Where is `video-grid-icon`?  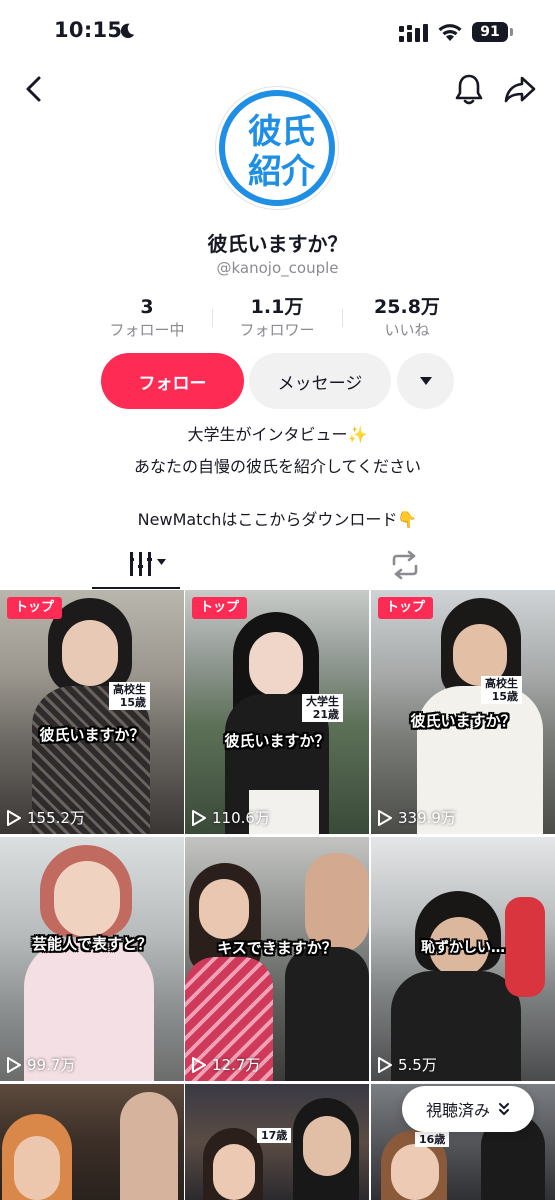
video-grid-icon is located at coordinates (148, 564).